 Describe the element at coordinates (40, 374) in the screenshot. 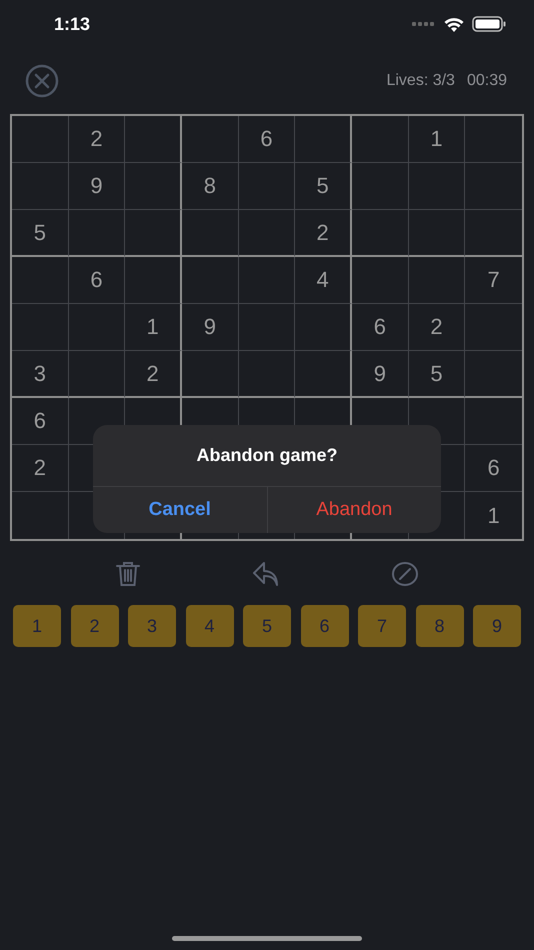

I see `grid-cell: 3` at that location.